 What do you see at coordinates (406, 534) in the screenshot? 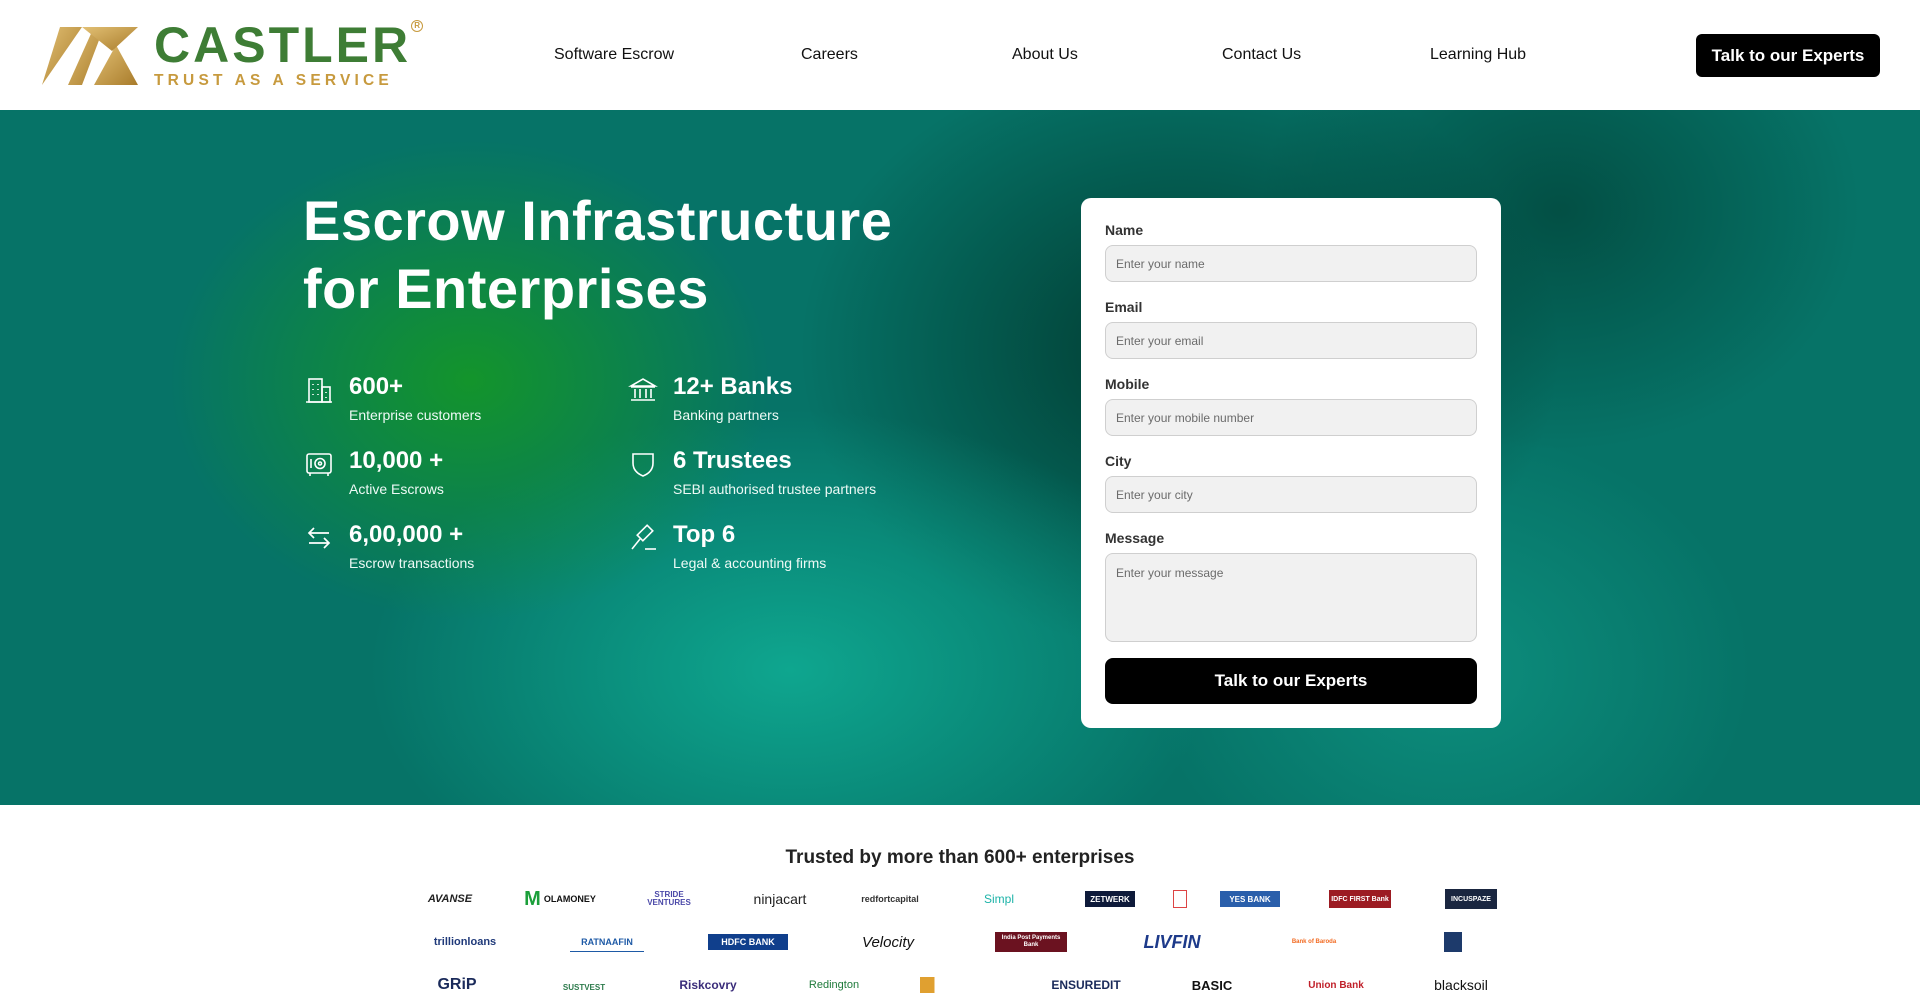
I see `stat-value: 6,00,000 +` at bounding box center [406, 534].